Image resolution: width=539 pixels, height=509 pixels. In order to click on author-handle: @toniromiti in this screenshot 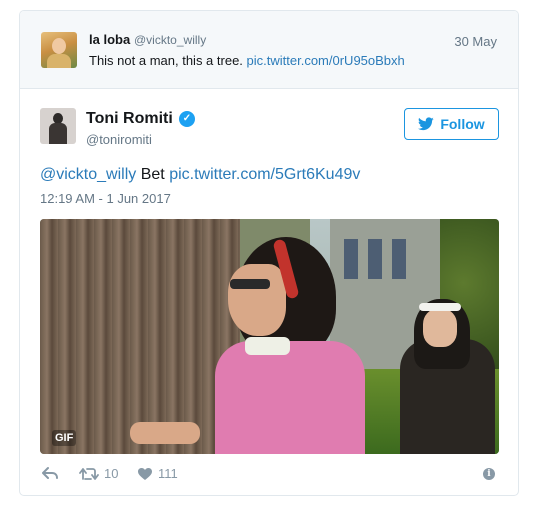, I will do `click(119, 139)`.